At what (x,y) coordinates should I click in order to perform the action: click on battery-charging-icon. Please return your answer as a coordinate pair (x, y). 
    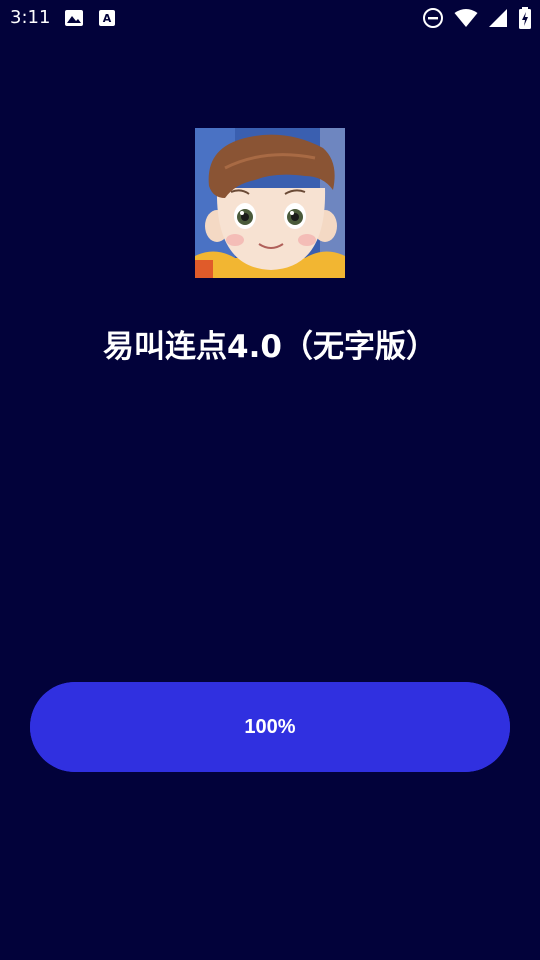
    Looking at the image, I should click on (525, 18).